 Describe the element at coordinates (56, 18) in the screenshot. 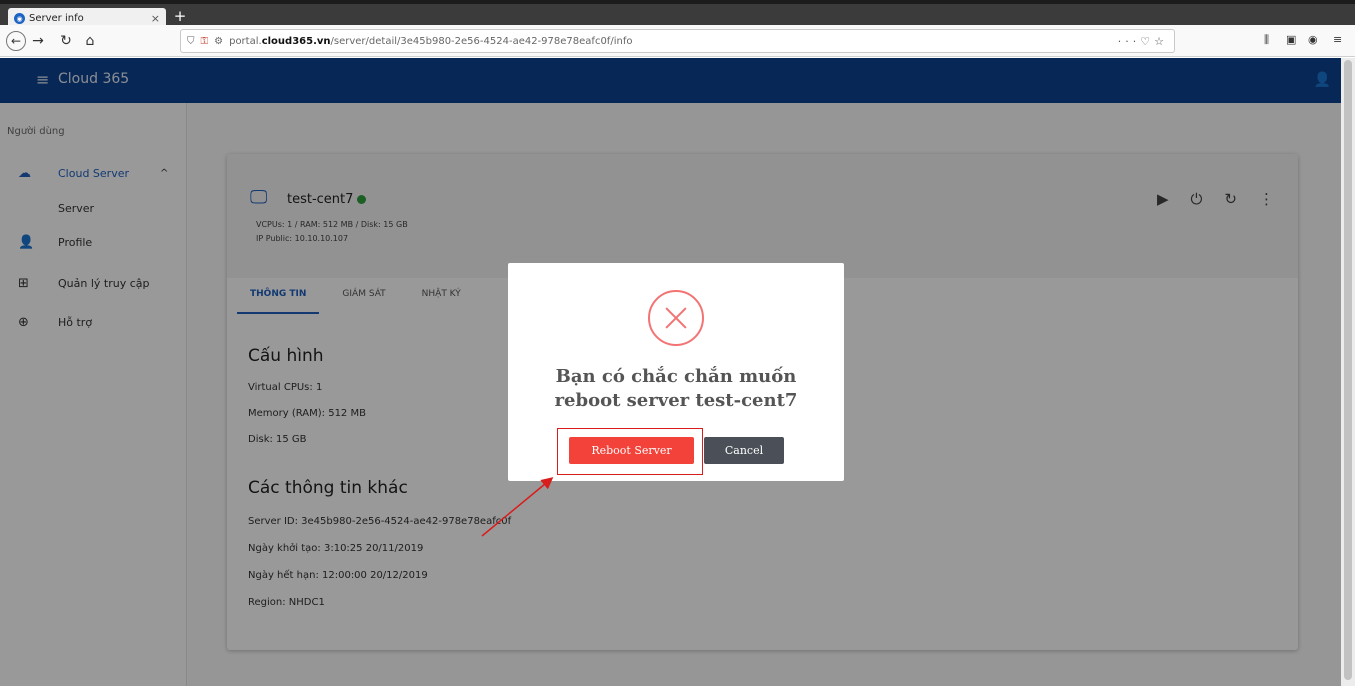

I see `browser-tab-title: Server info` at that location.